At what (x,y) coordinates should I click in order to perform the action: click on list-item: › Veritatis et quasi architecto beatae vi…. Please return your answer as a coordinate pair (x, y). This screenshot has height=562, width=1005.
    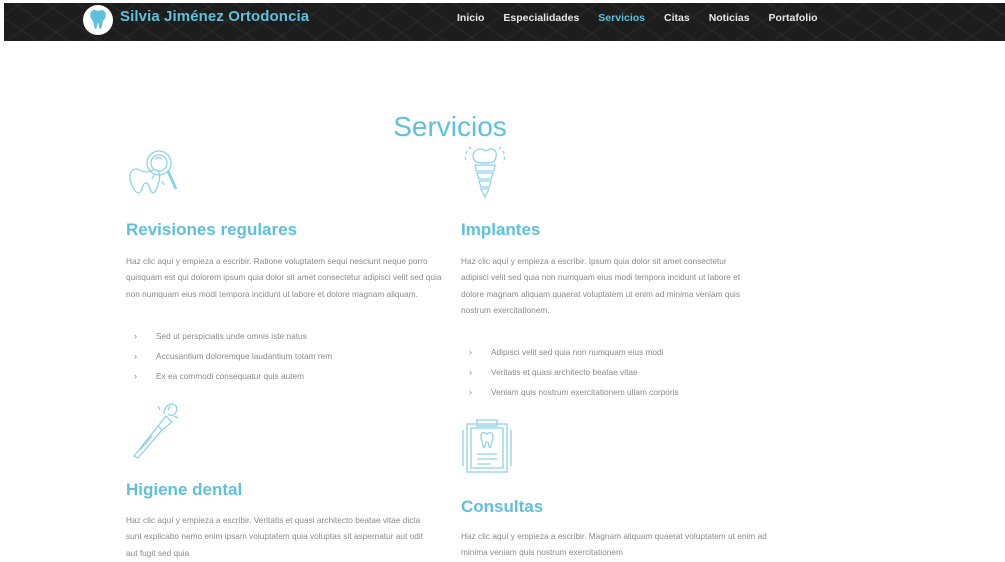
    Looking at the image, I should click on (570, 372).